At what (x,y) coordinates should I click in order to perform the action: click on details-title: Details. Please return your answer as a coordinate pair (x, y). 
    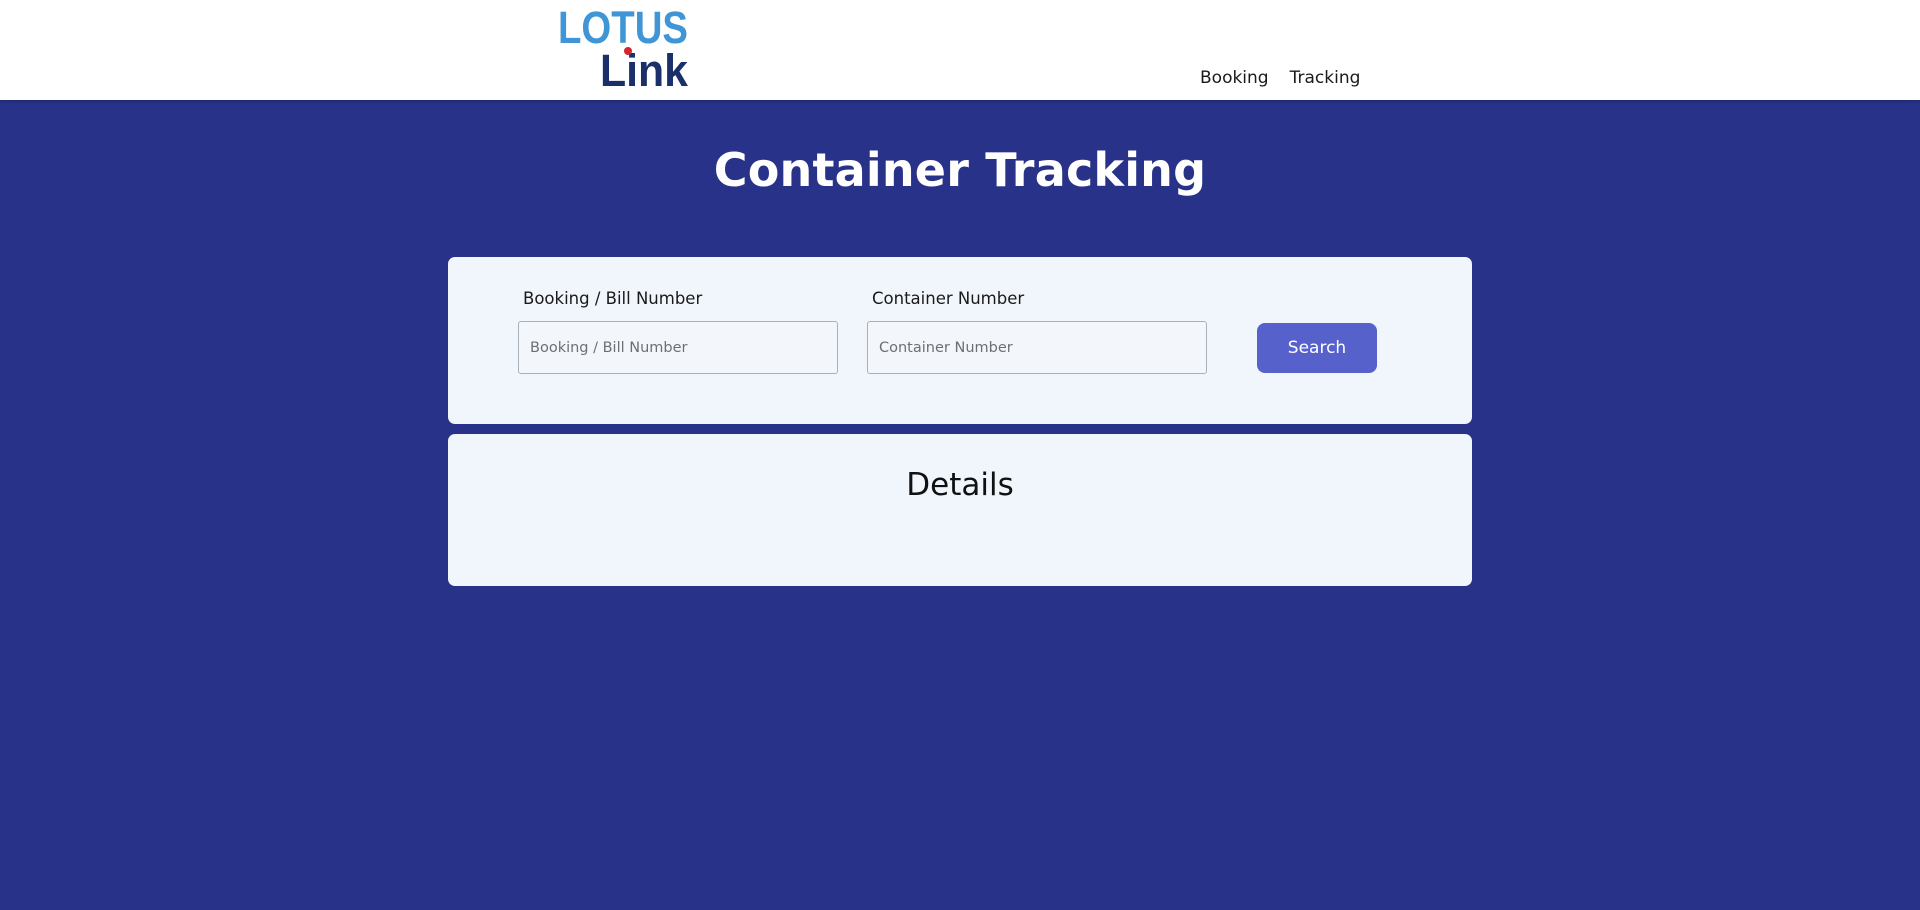
    Looking at the image, I should click on (960, 485).